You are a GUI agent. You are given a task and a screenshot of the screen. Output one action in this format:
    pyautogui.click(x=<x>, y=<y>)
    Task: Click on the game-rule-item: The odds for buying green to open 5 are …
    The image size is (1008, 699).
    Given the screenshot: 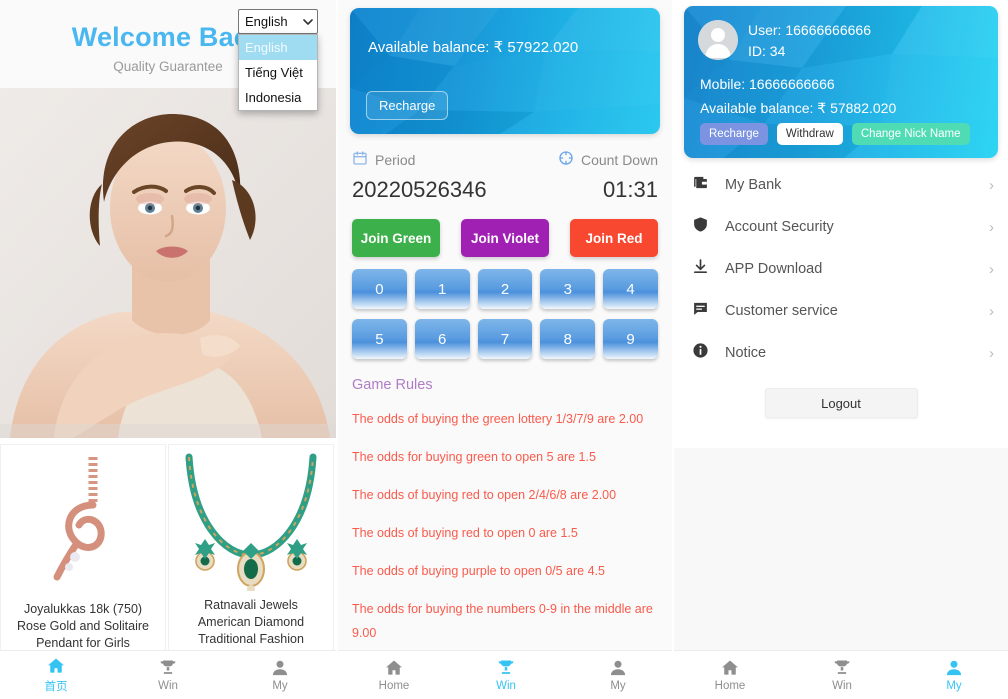 What is the action you would take?
    pyautogui.click(x=474, y=457)
    